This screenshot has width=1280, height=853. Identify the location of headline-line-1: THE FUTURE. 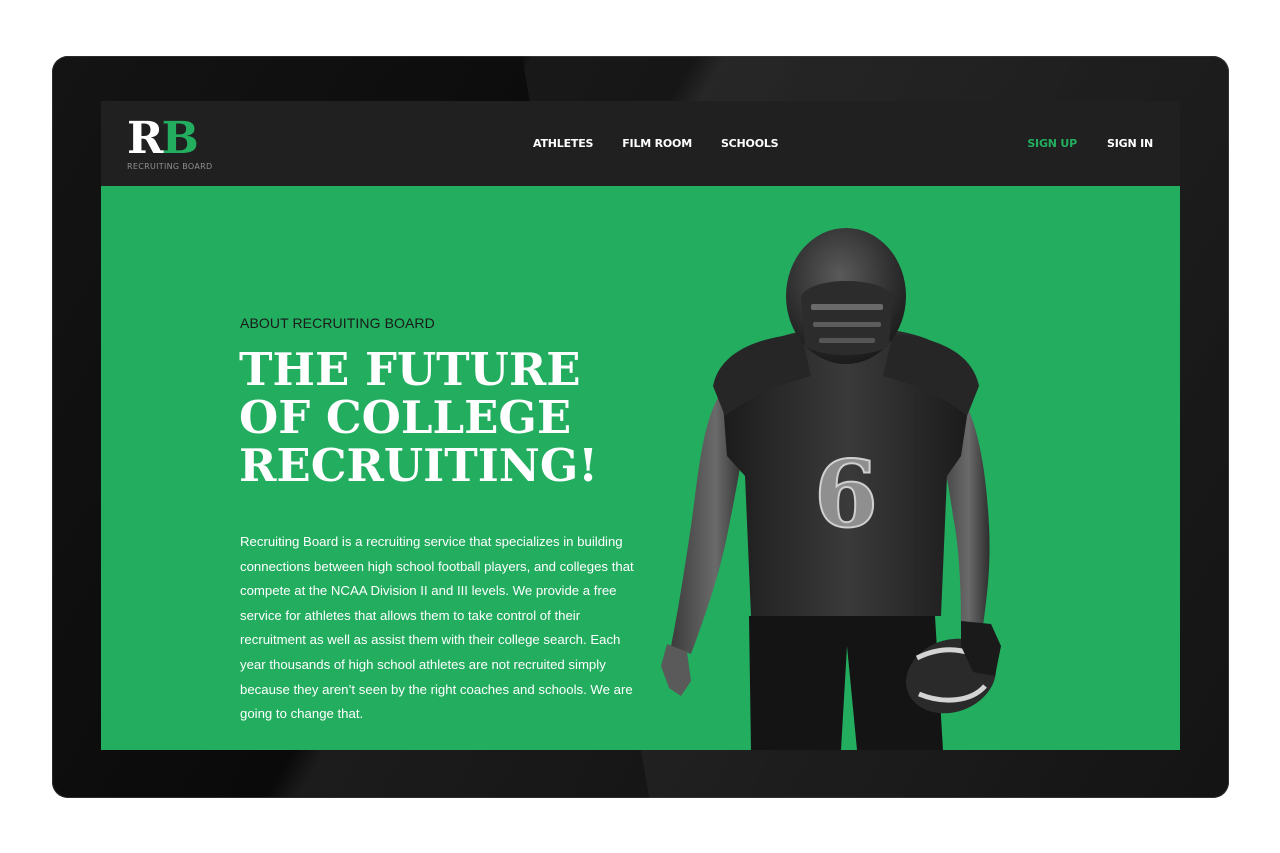
(410, 369).